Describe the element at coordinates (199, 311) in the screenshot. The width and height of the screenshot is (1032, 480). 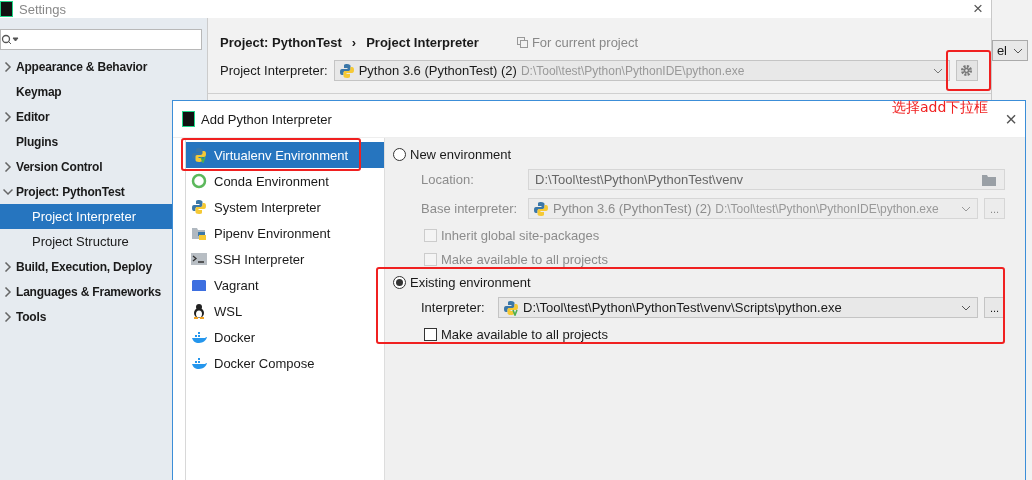
I see `penguin-icon` at that location.